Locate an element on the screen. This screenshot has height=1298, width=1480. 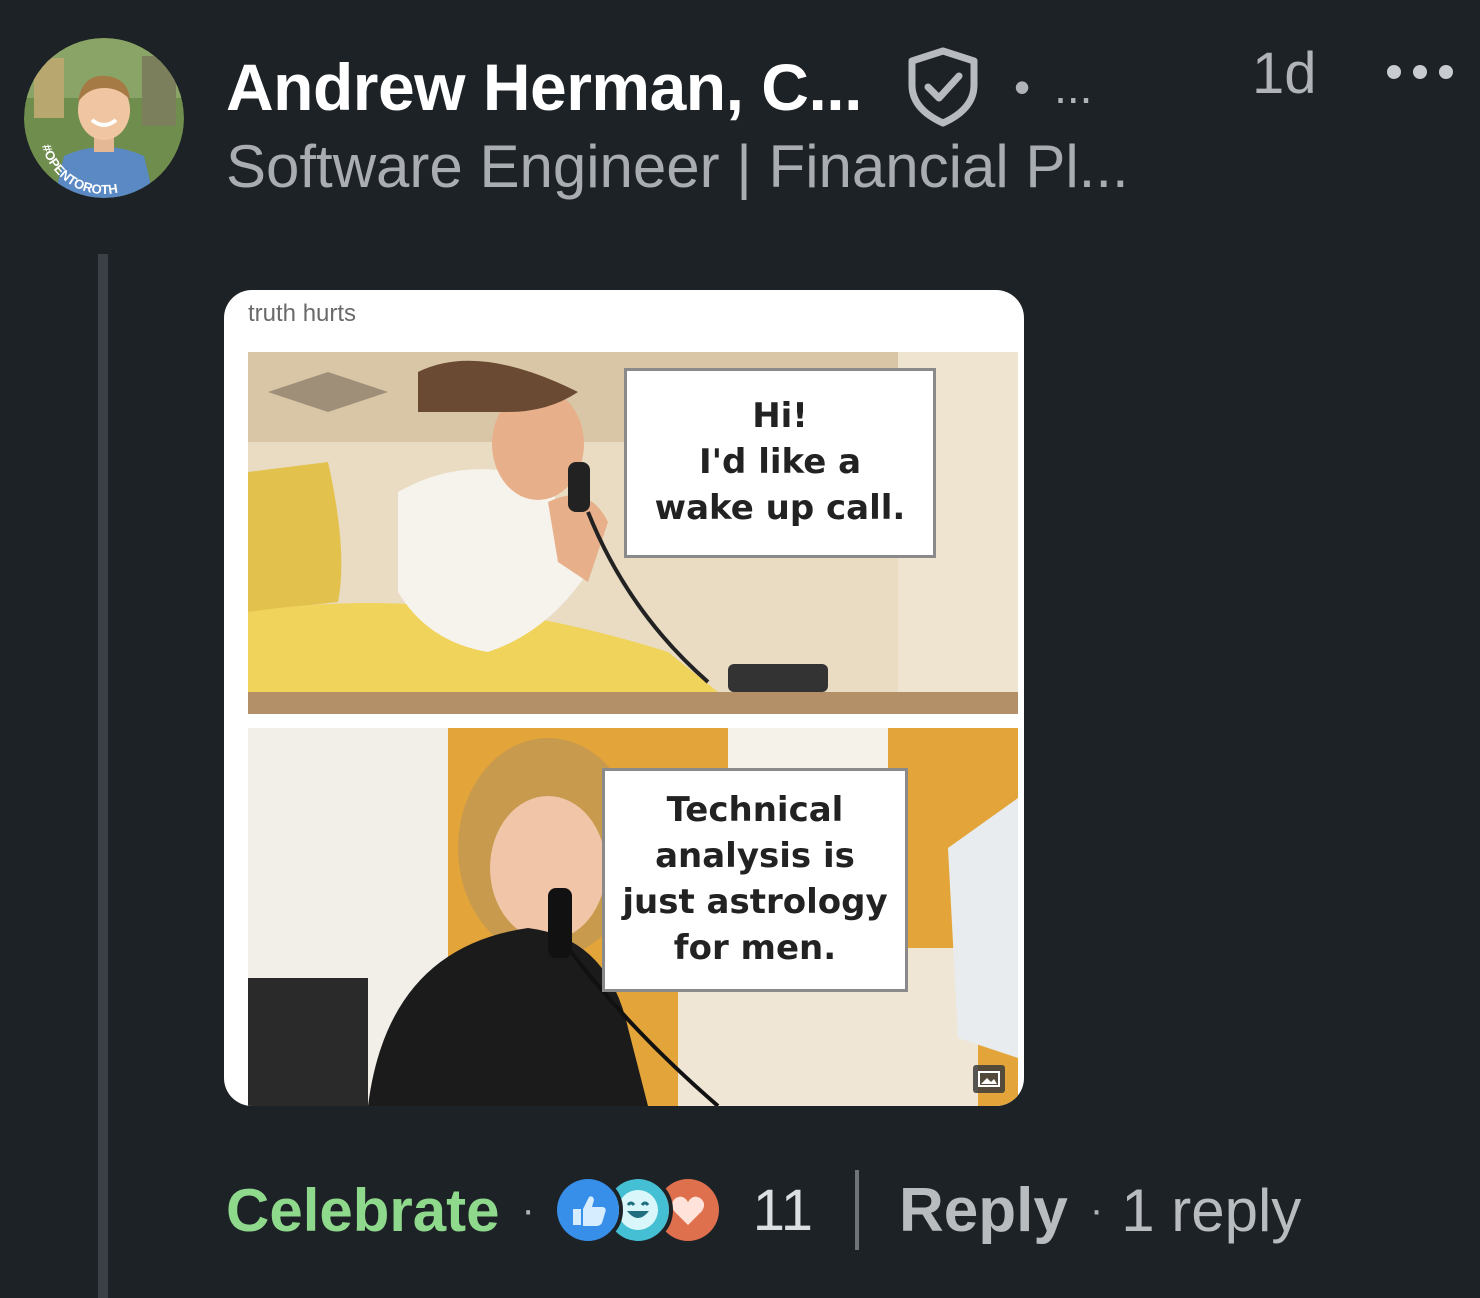
more-options-button is located at coordinates (1420, 72).